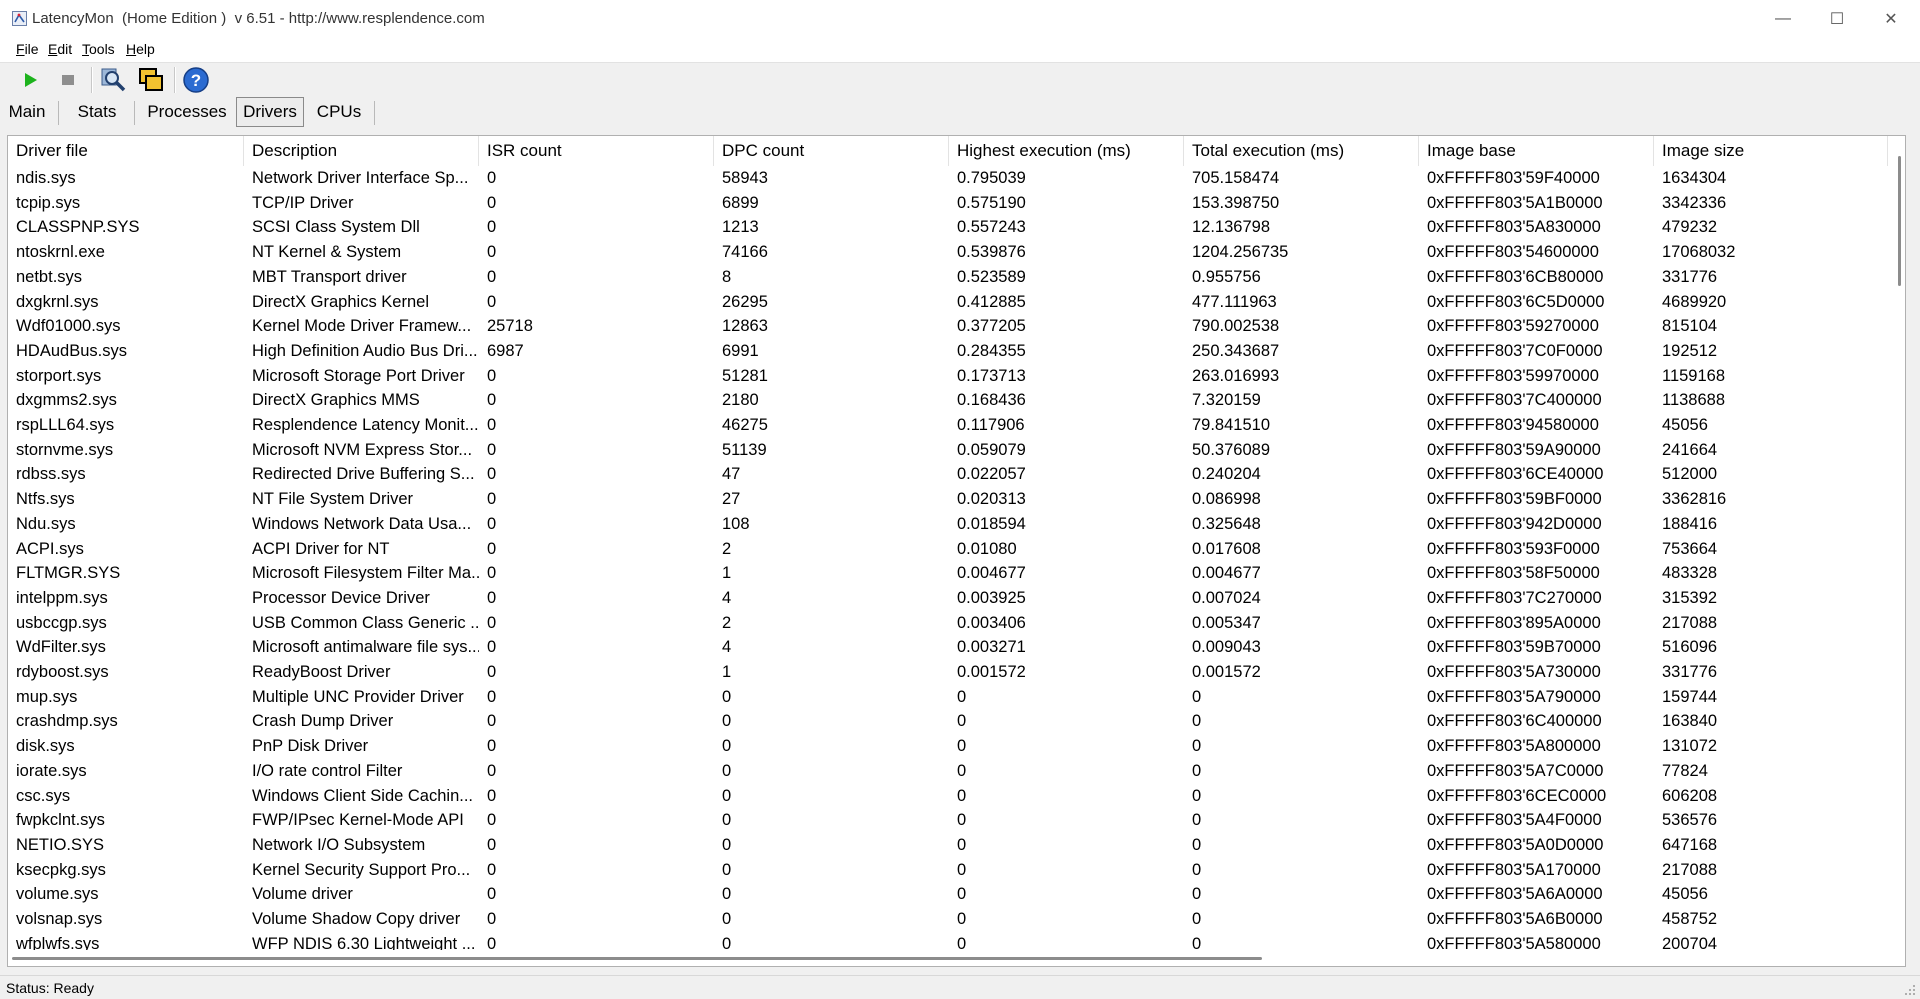  I want to click on cell-driver-file: rdbss.sys, so click(51, 474).